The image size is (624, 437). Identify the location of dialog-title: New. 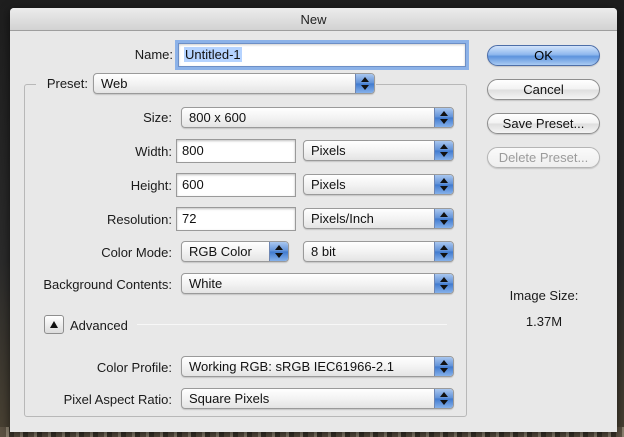
(313, 19).